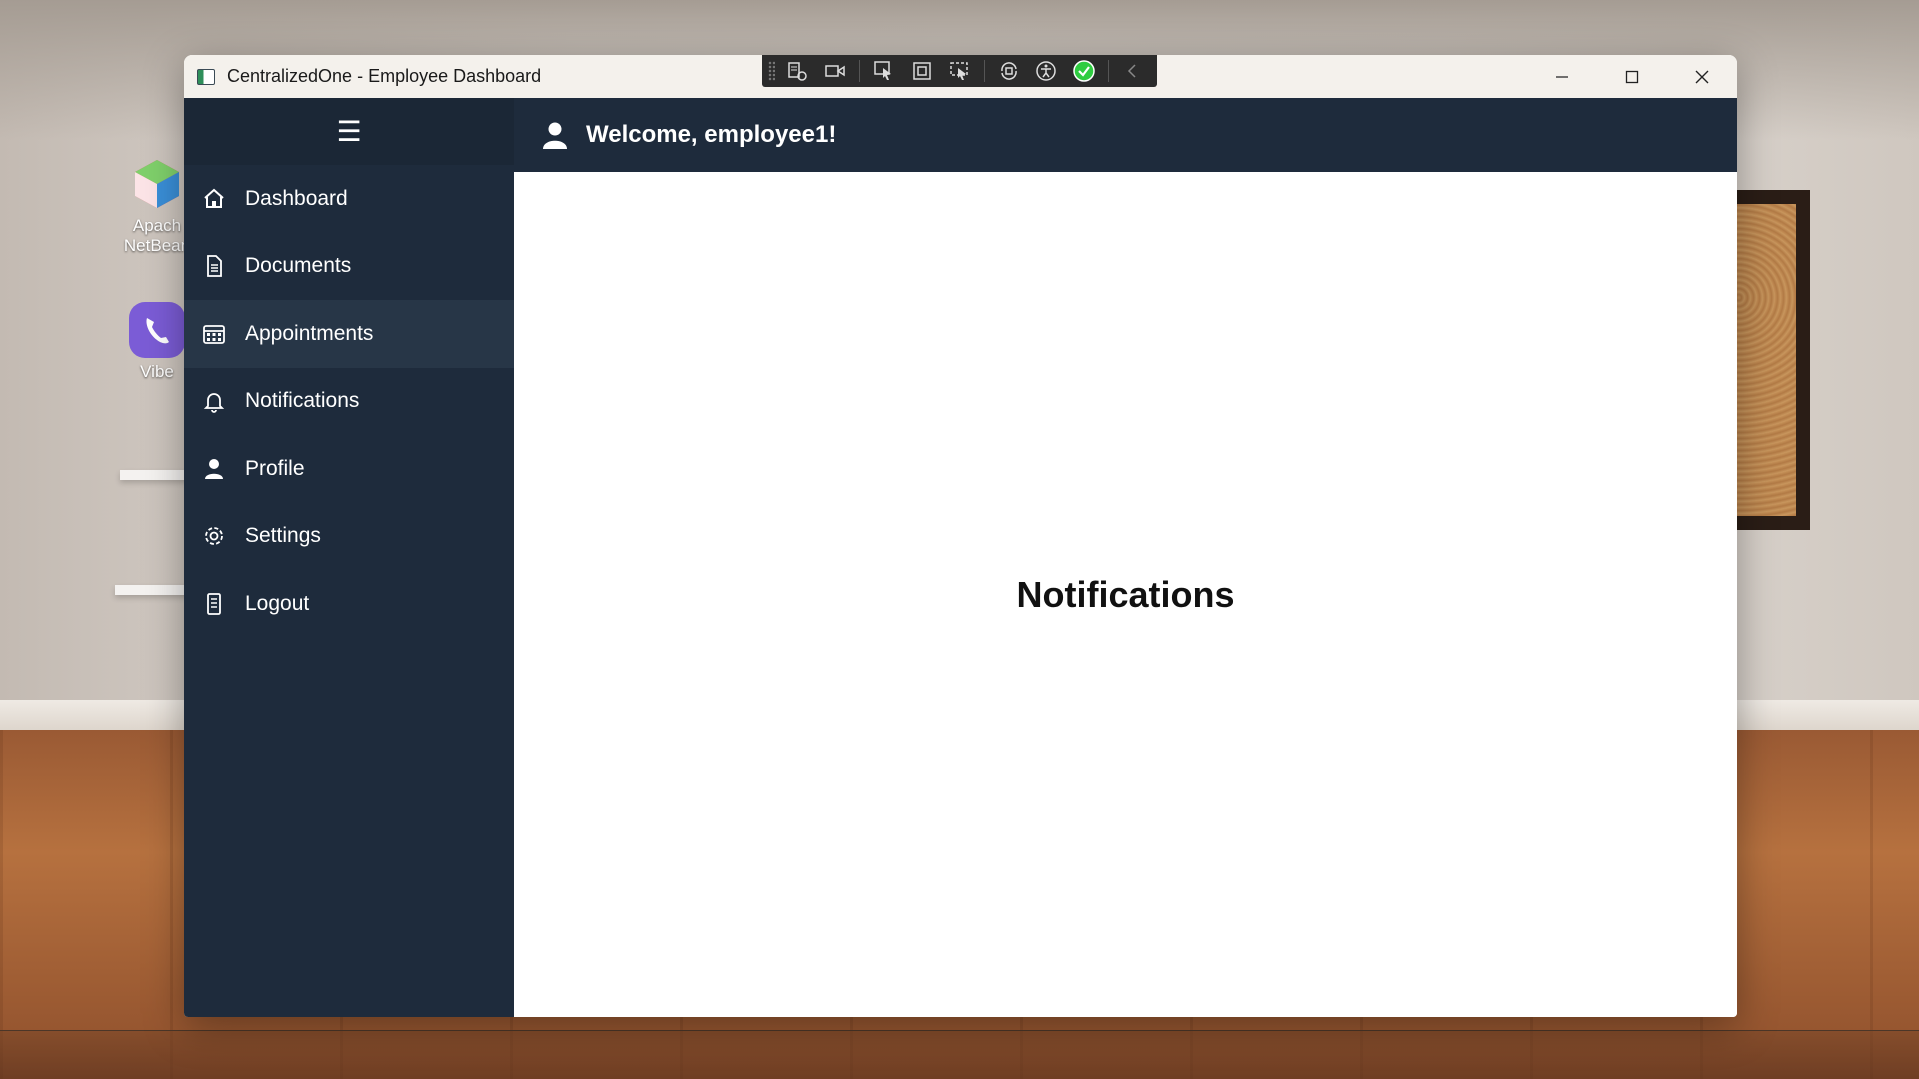 Image resolution: width=1919 pixels, height=1079 pixels. Describe the element at coordinates (277, 603) in the screenshot. I see `sidebar-item-label: Logout` at that location.